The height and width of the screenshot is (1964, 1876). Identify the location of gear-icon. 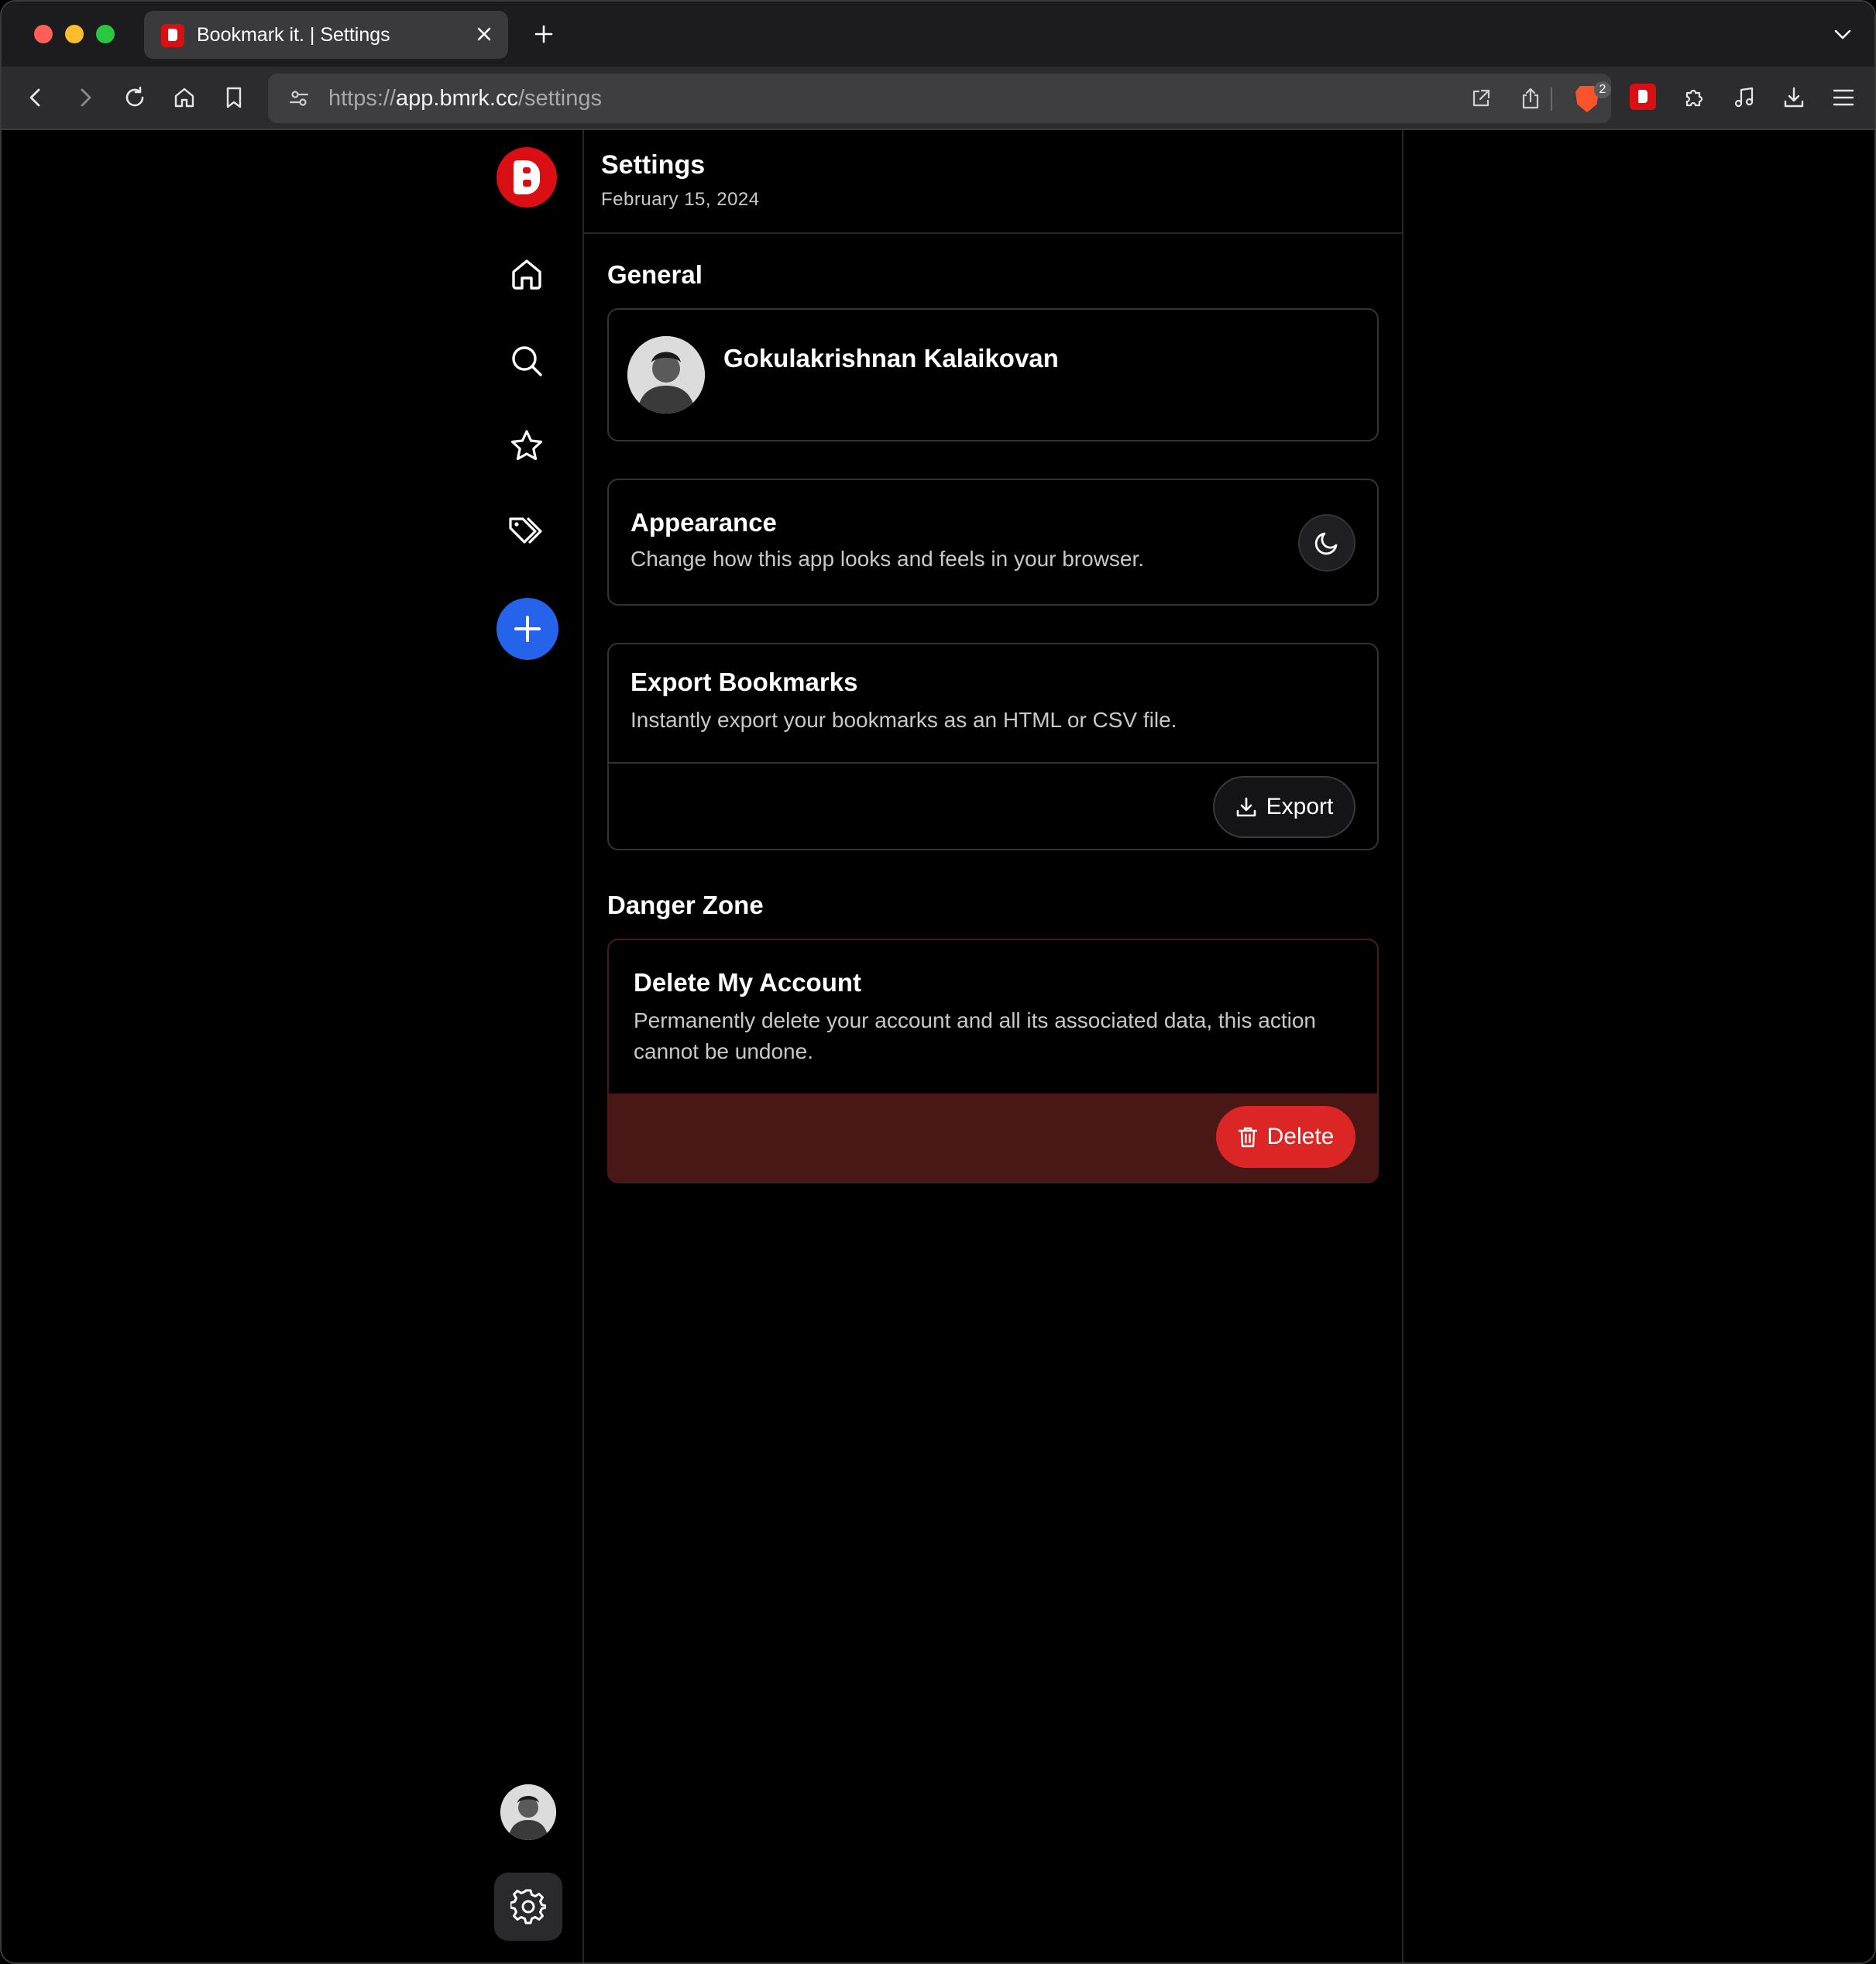
(528, 1907).